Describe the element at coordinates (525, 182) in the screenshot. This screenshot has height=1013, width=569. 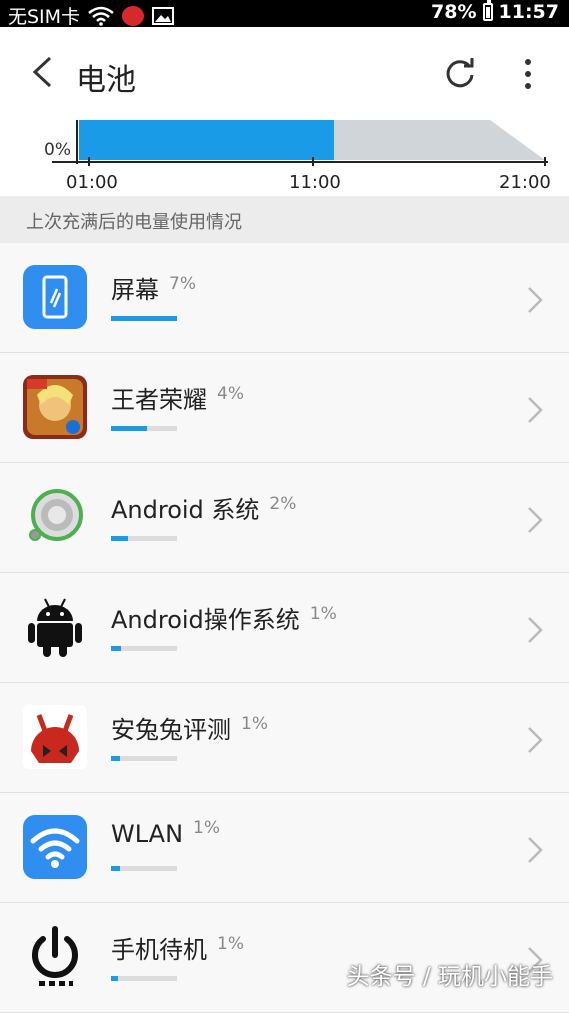
I see `chart-tick-label: 21:00` at that location.